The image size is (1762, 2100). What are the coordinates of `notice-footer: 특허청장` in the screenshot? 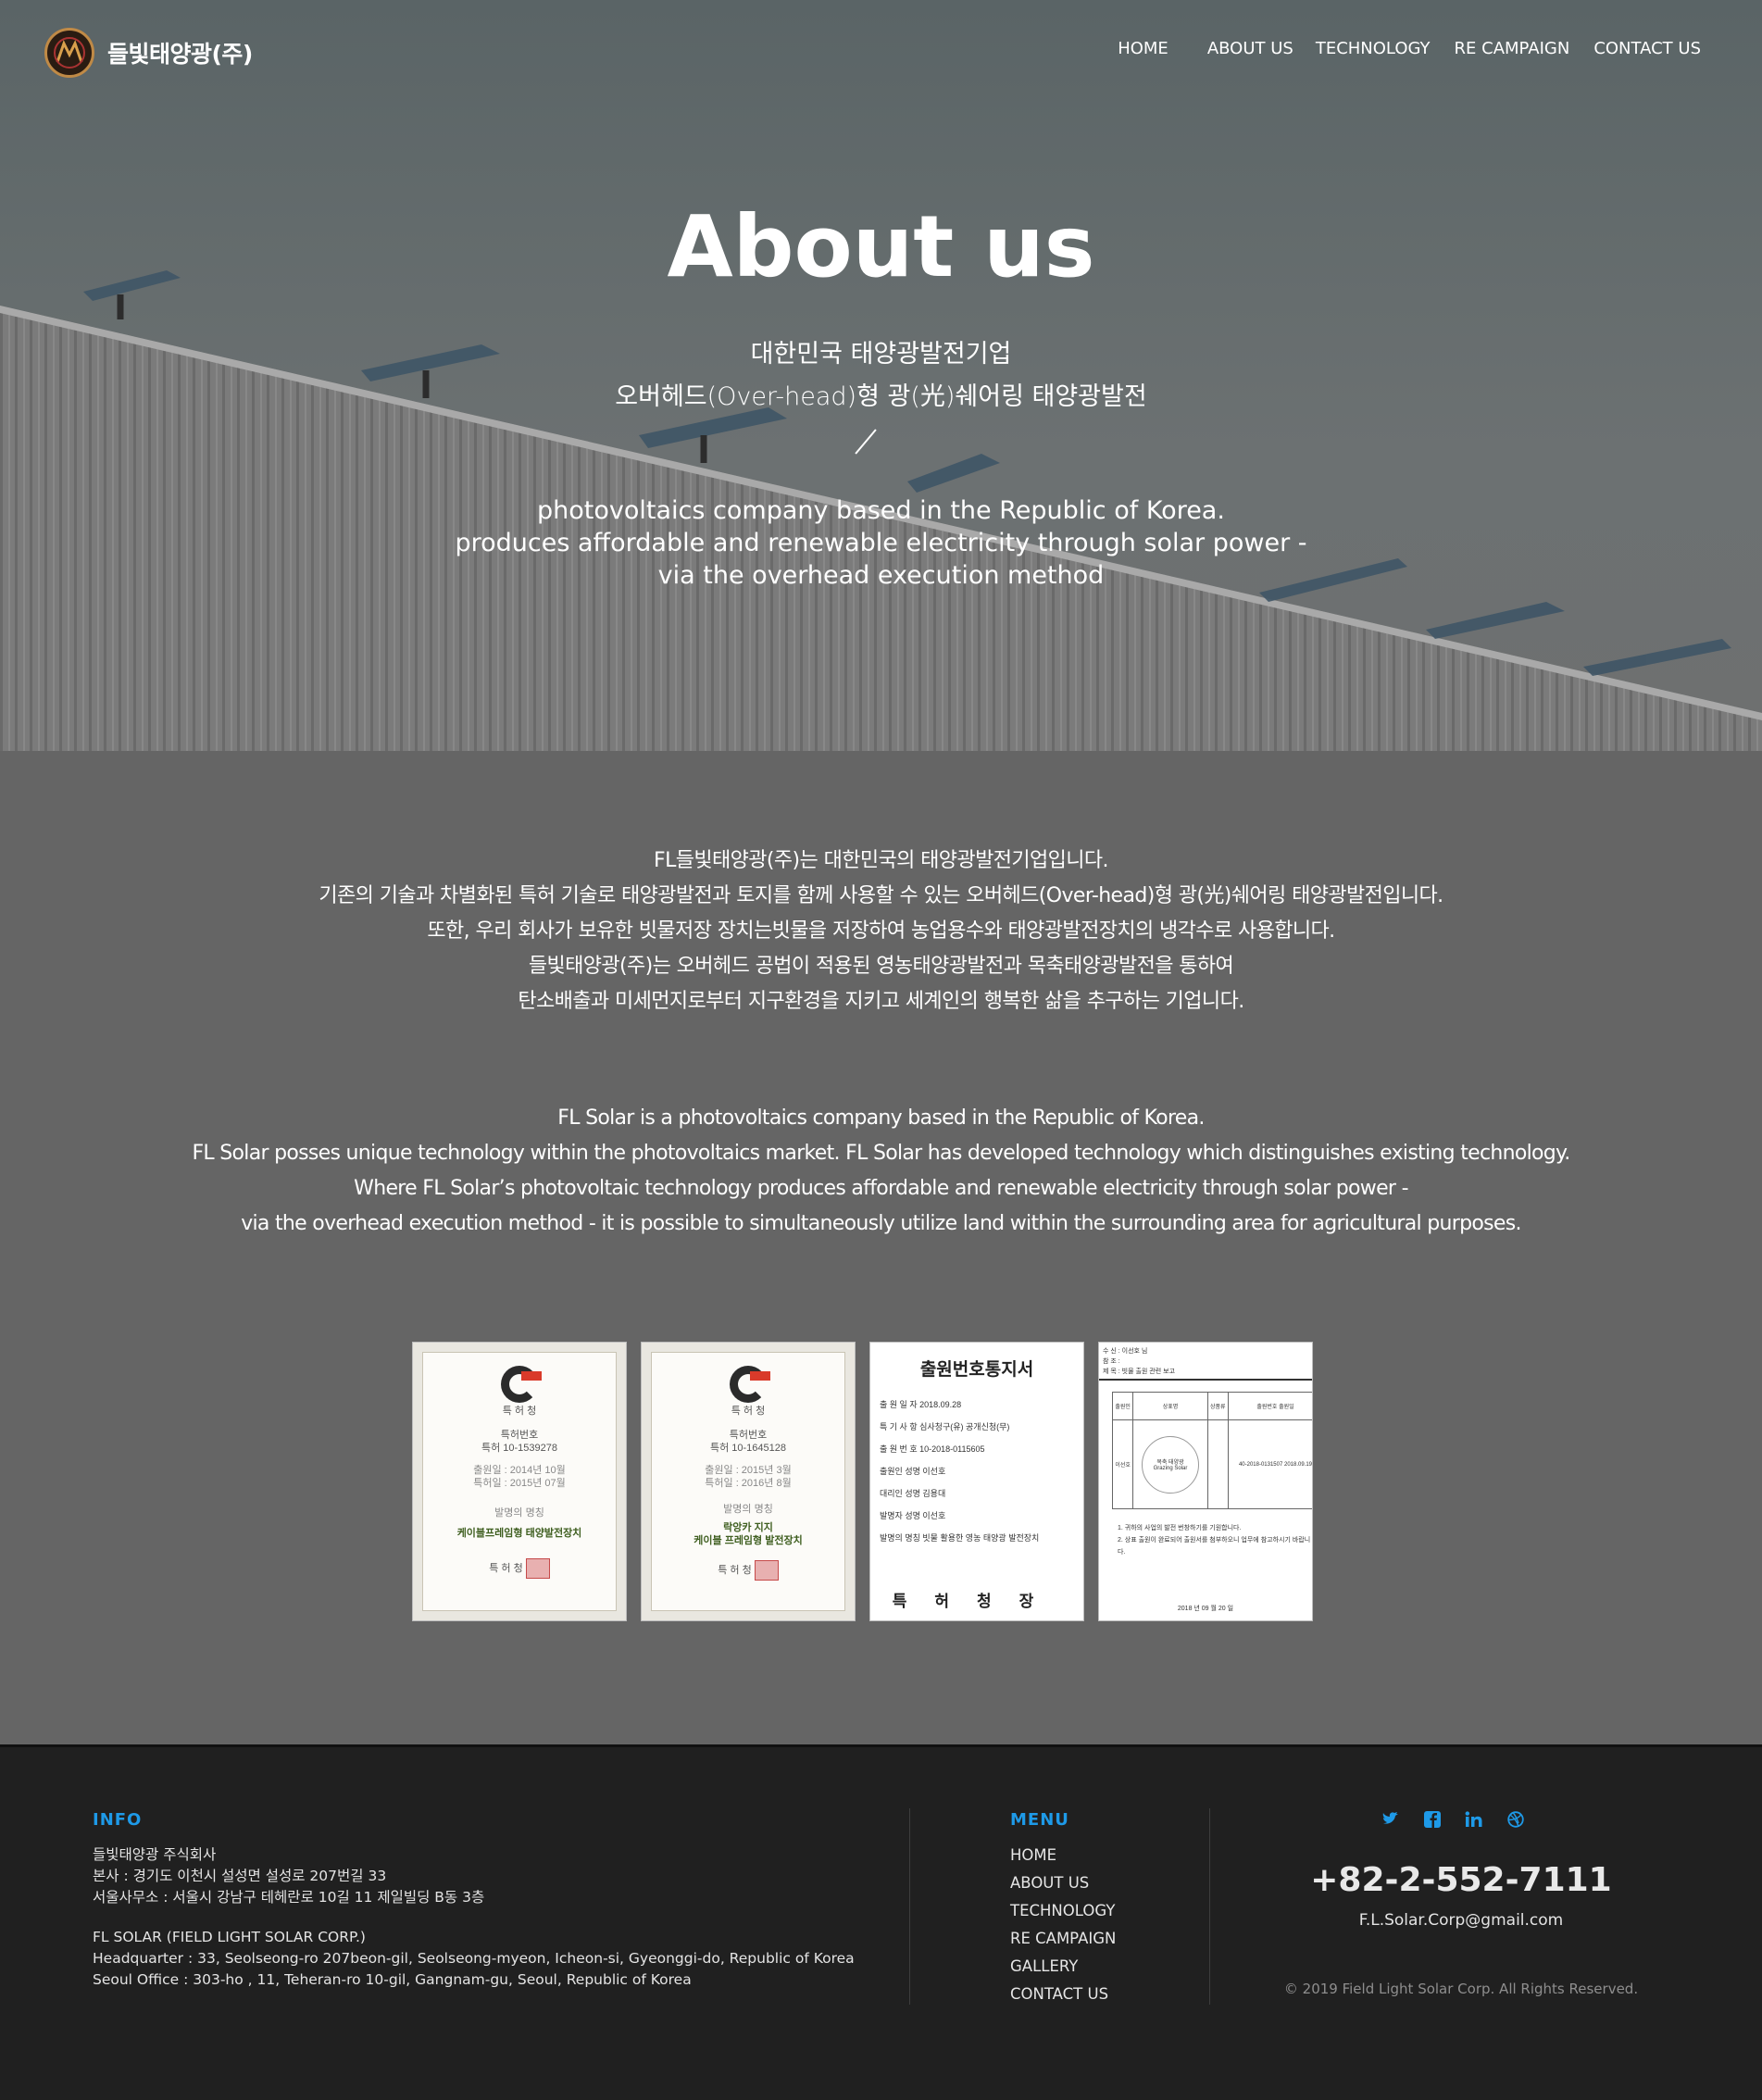 It's located at (977, 1602).